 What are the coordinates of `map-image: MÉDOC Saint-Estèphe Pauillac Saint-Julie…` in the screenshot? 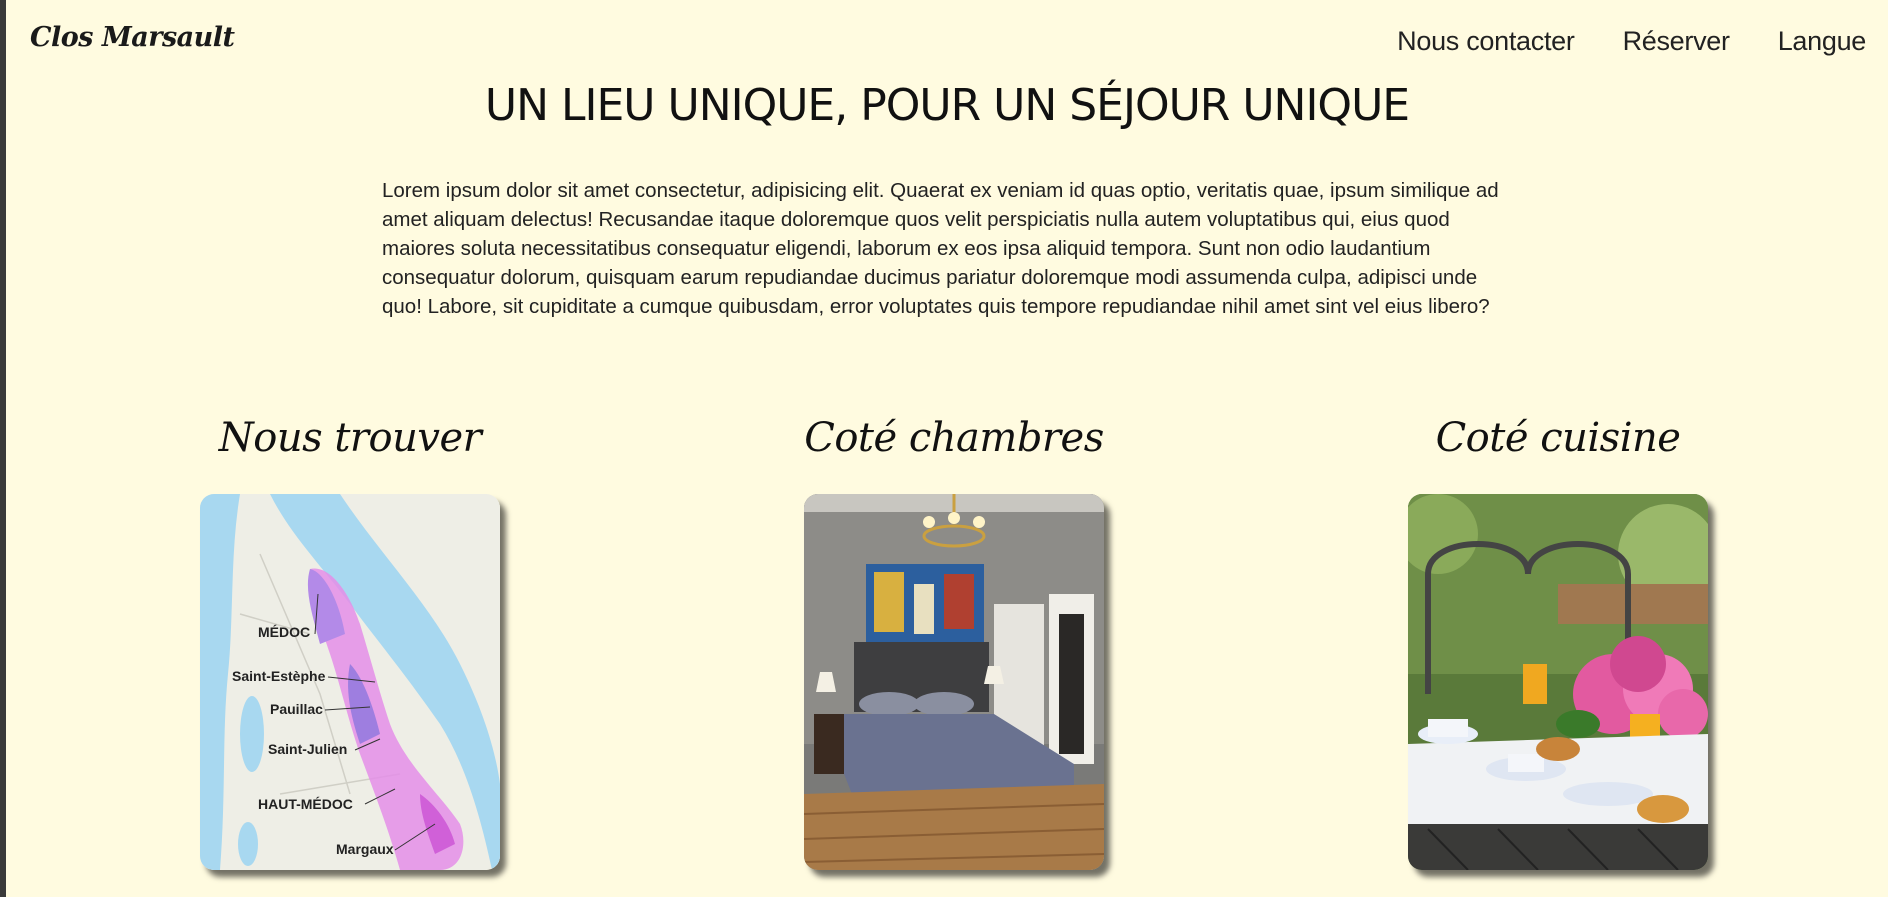 It's located at (350, 682).